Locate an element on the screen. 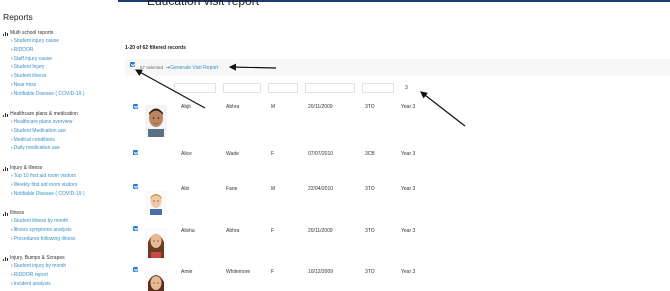  group-label: Multi school reports is located at coordinates (32, 33).